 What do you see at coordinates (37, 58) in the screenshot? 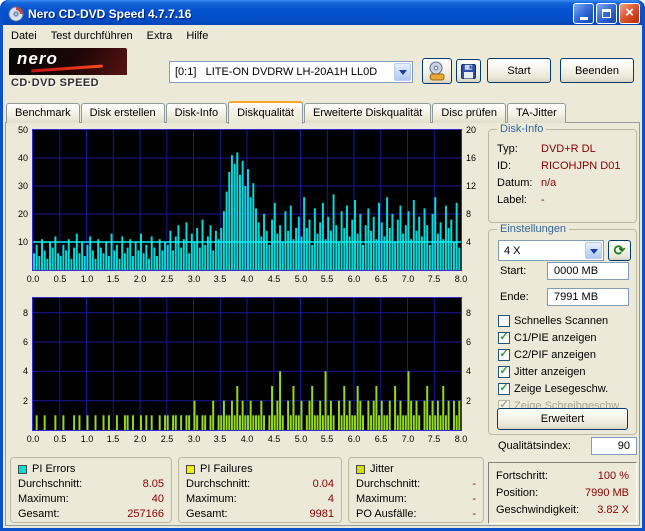
I see `logo-brand: nero` at bounding box center [37, 58].